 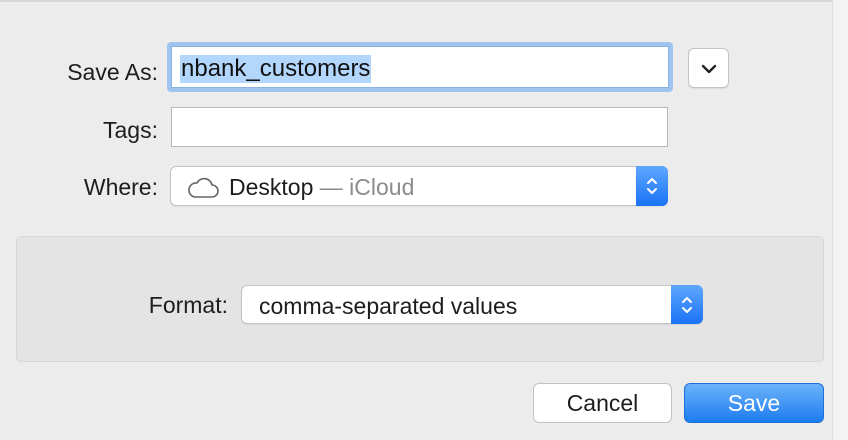 I want to click on where-value: Desktop — iCloud, so click(x=321, y=187).